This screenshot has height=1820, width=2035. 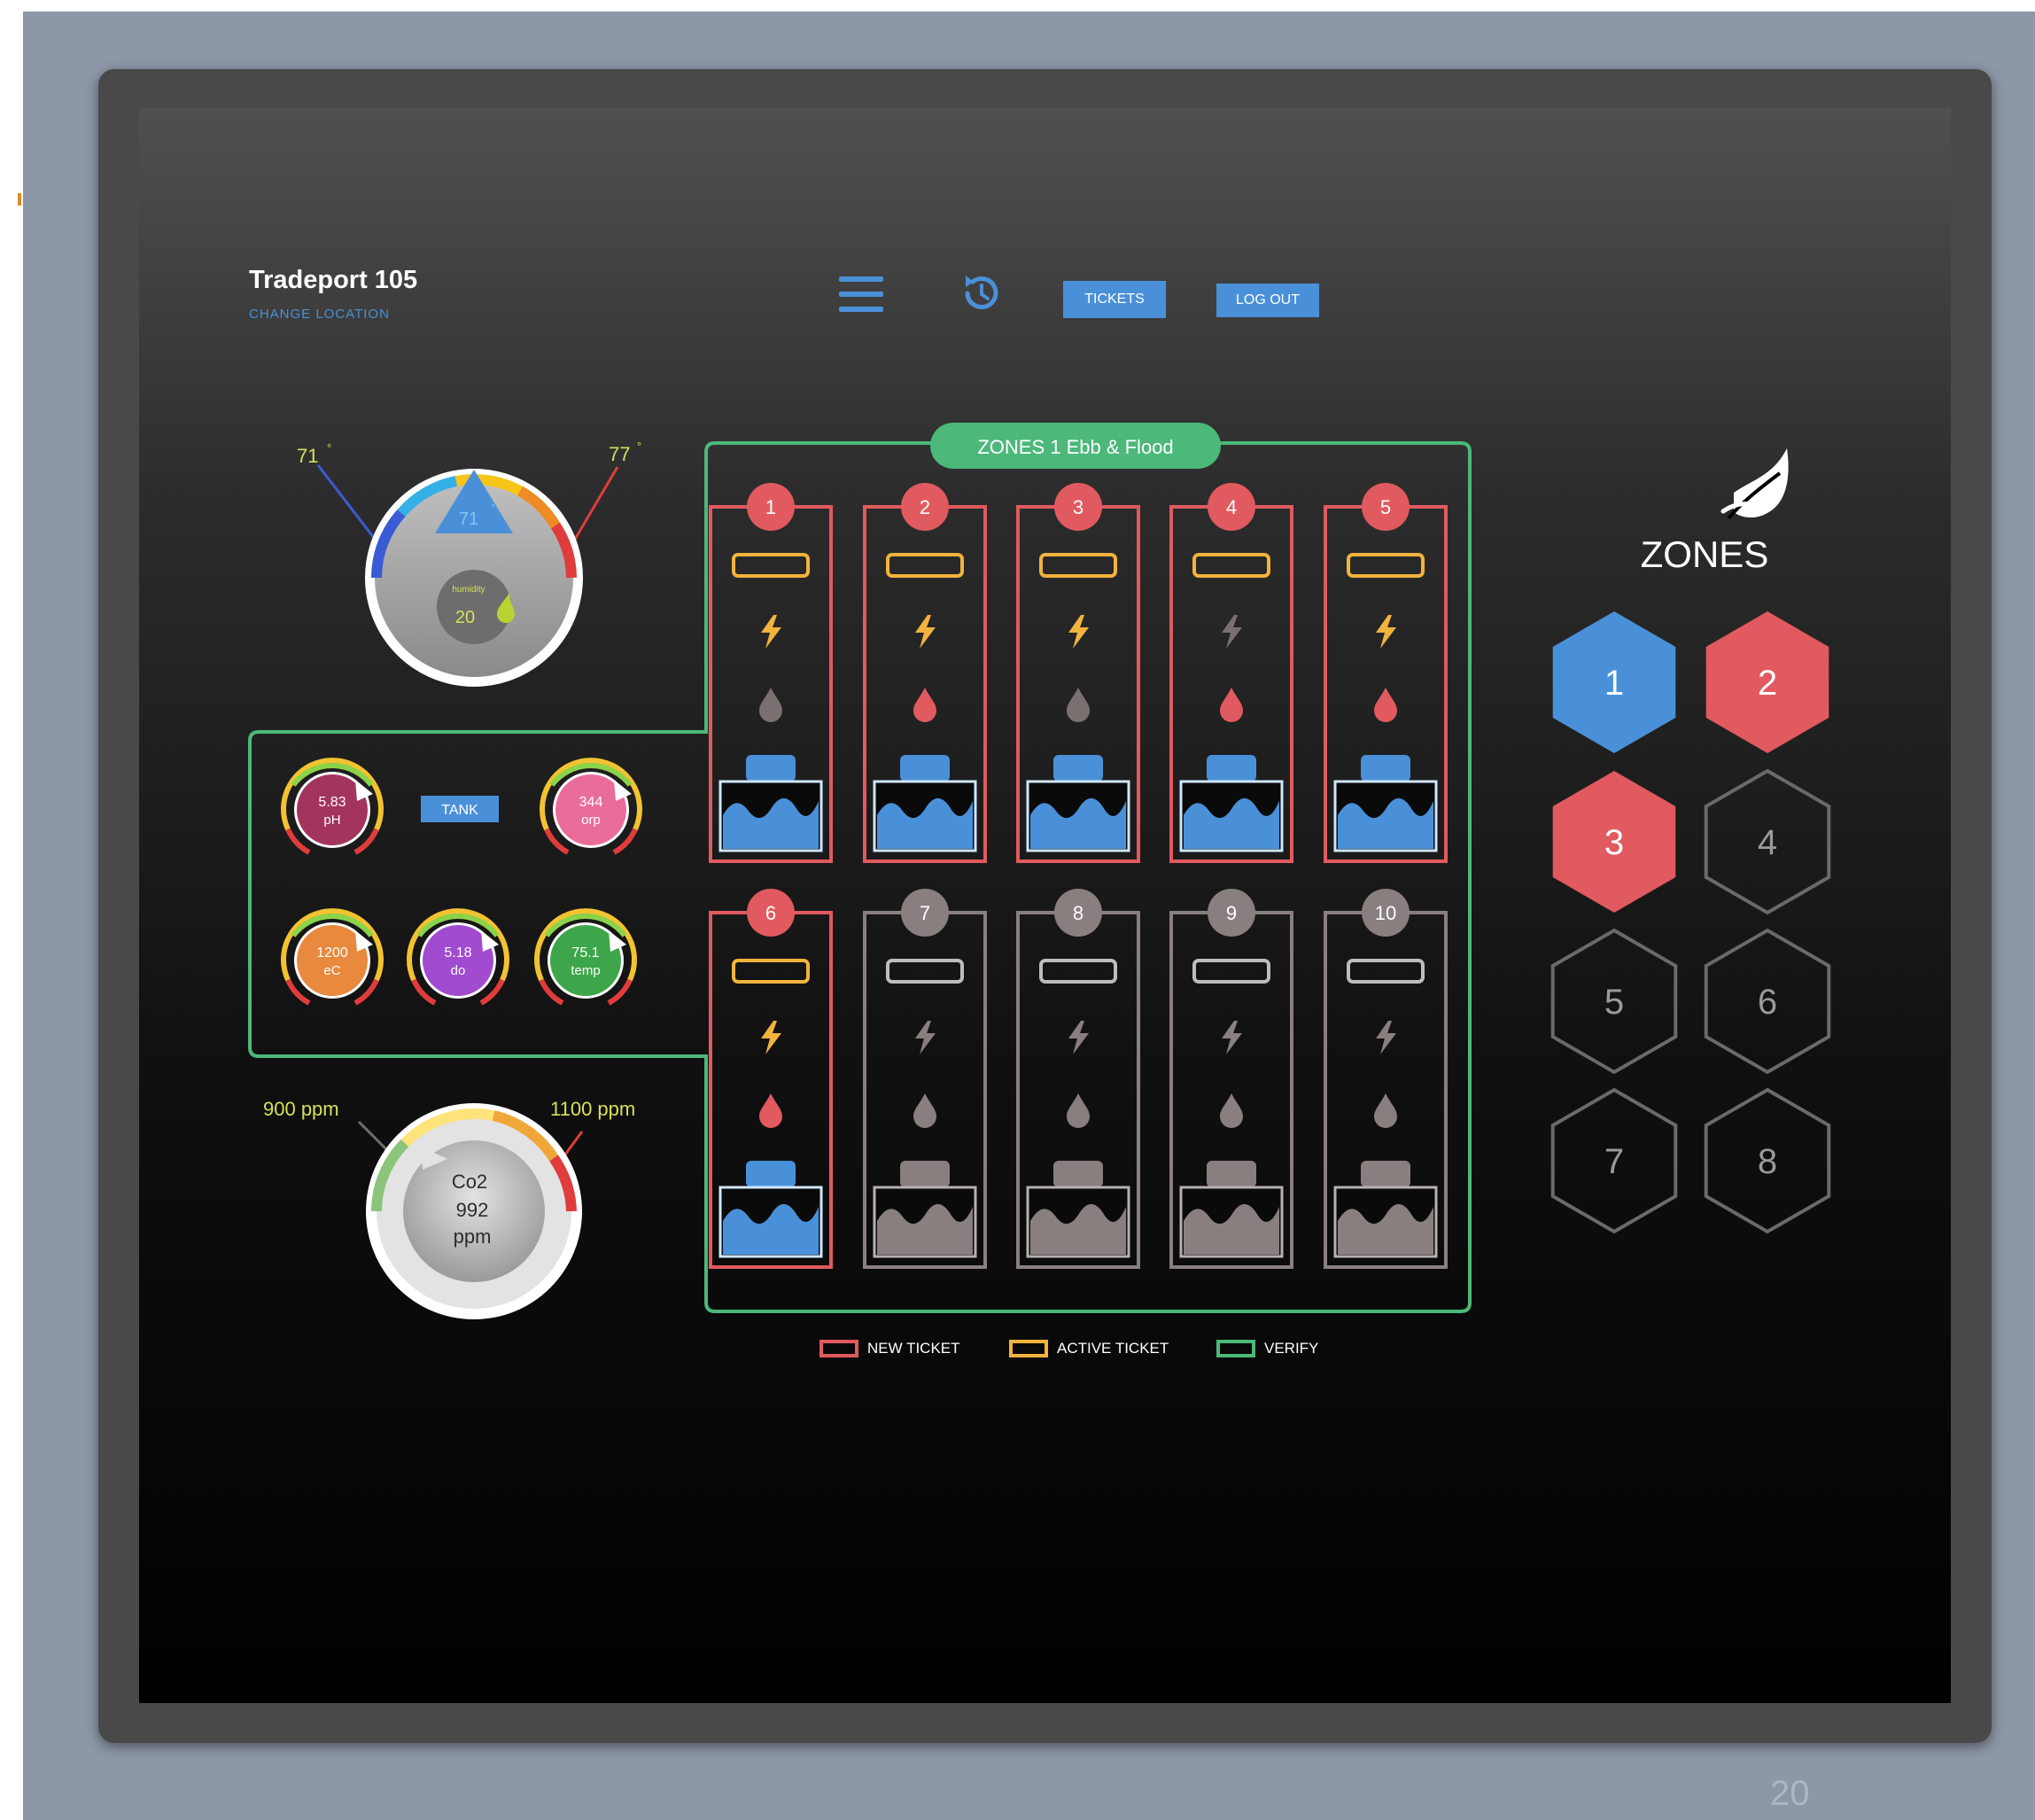 What do you see at coordinates (1231, 913) in the screenshot?
I see `bench-number: 9` at bounding box center [1231, 913].